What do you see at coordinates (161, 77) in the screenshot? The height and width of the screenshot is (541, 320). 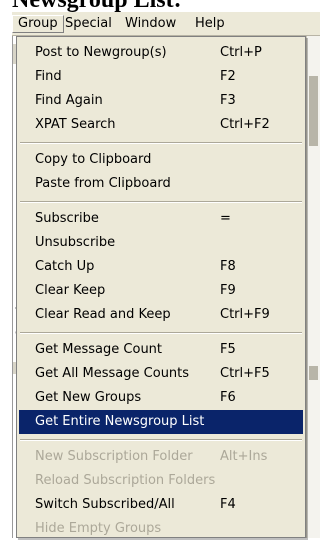 I see `menu-item-find: Find F2` at bounding box center [161, 77].